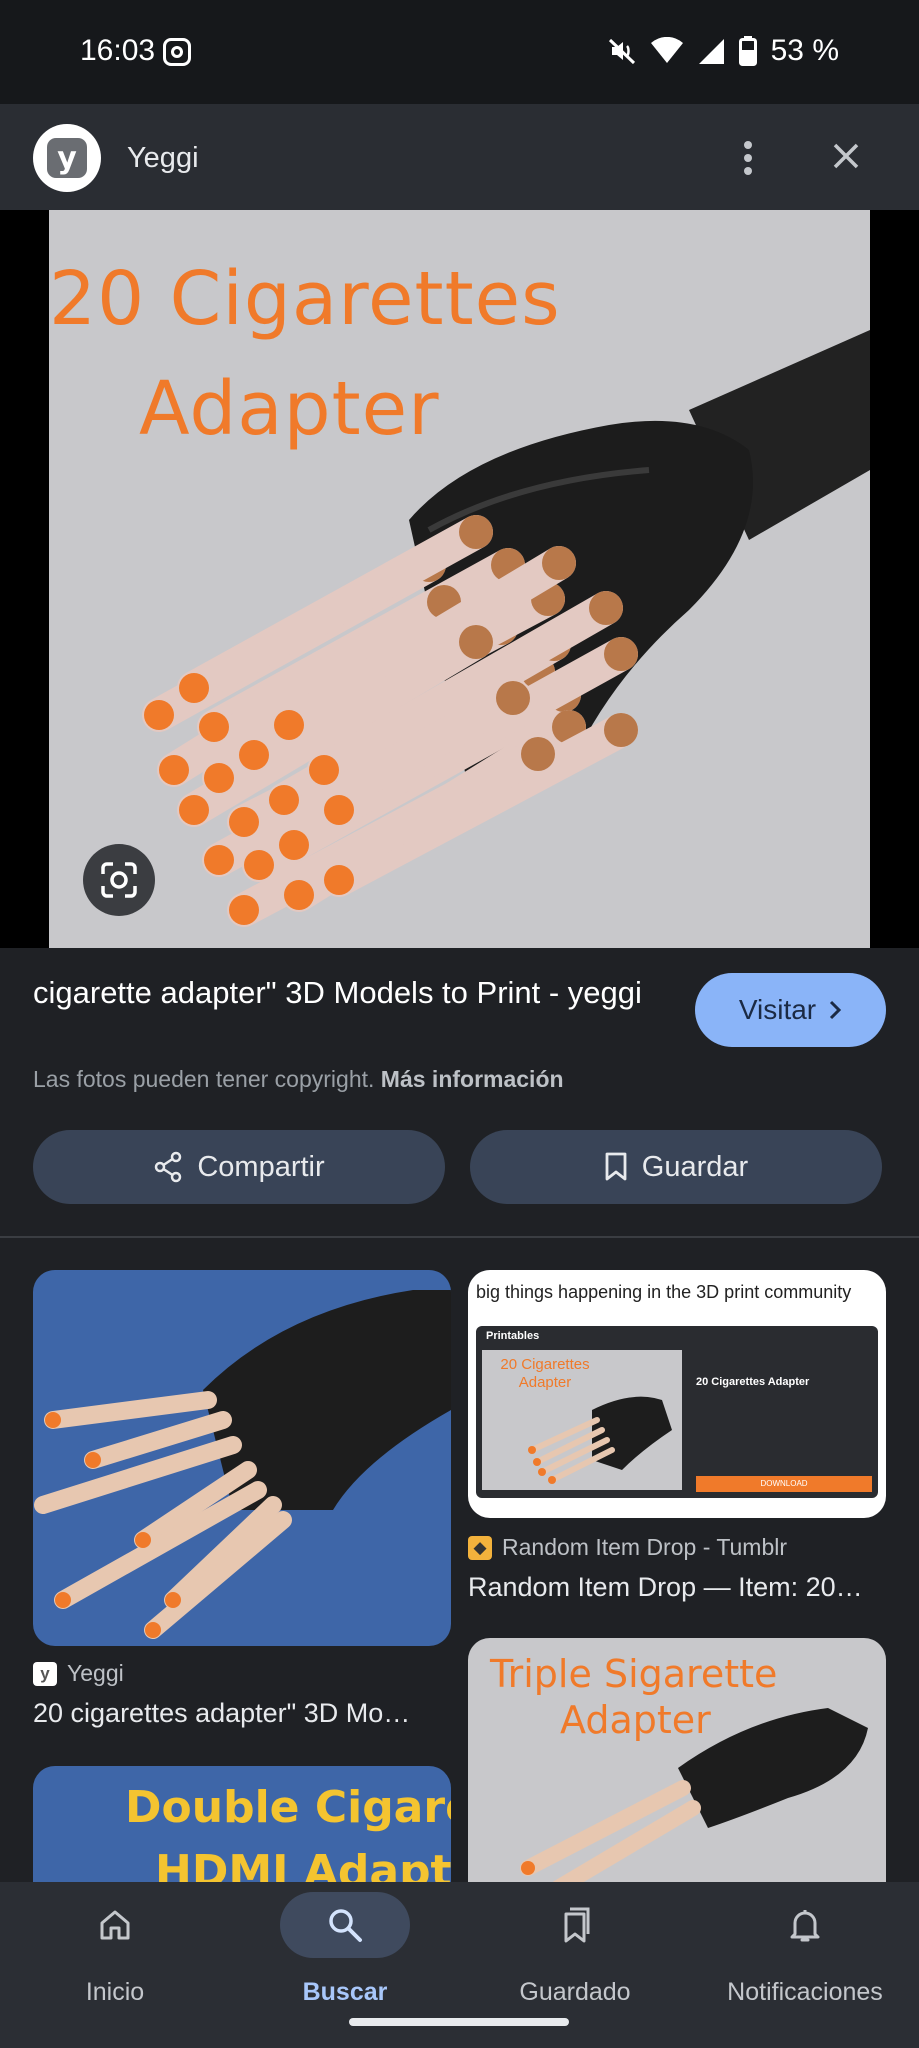 This screenshot has height=2048, width=919. Describe the element at coordinates (177, 52) in the screenshot. I see `instagram-notification-icon` at that location.